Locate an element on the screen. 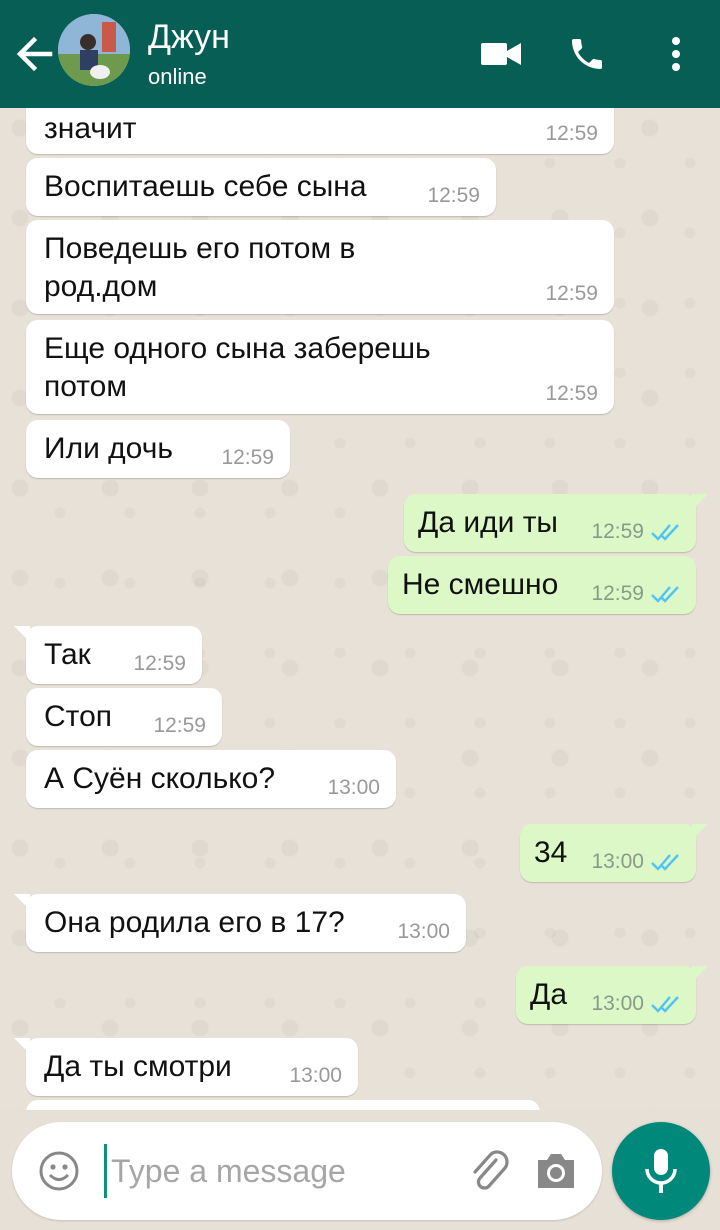  message-text: Стоп is located at coordinates (78, 716).